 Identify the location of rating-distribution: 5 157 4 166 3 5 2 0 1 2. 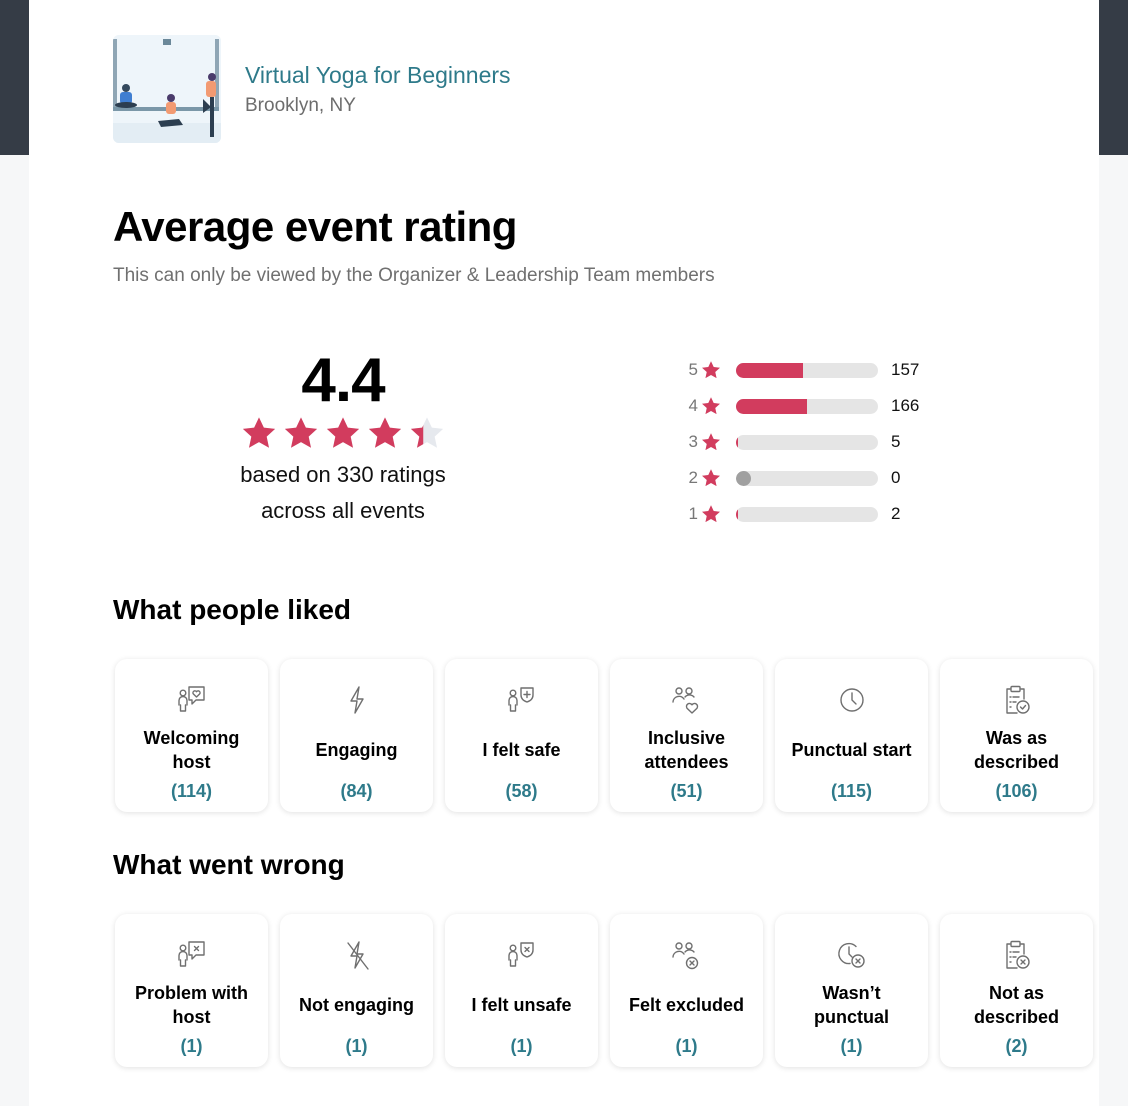
(802, 442).